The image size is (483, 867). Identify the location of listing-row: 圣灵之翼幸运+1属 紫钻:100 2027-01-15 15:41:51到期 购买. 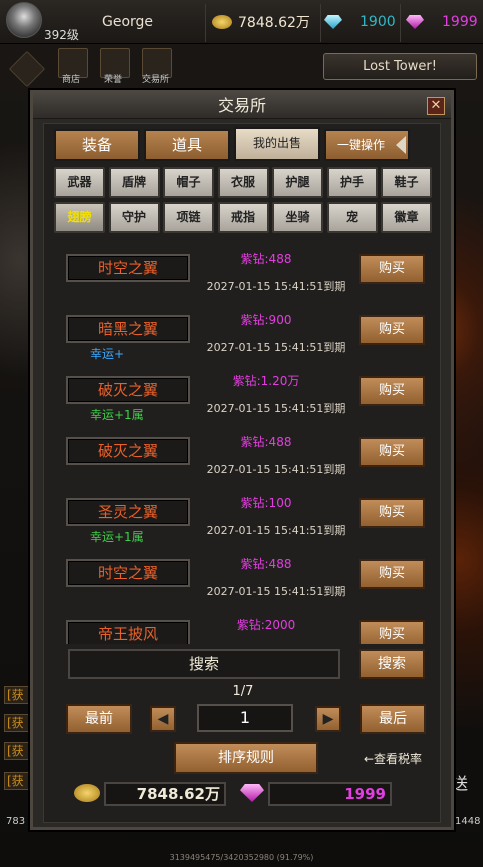
(243, 518).